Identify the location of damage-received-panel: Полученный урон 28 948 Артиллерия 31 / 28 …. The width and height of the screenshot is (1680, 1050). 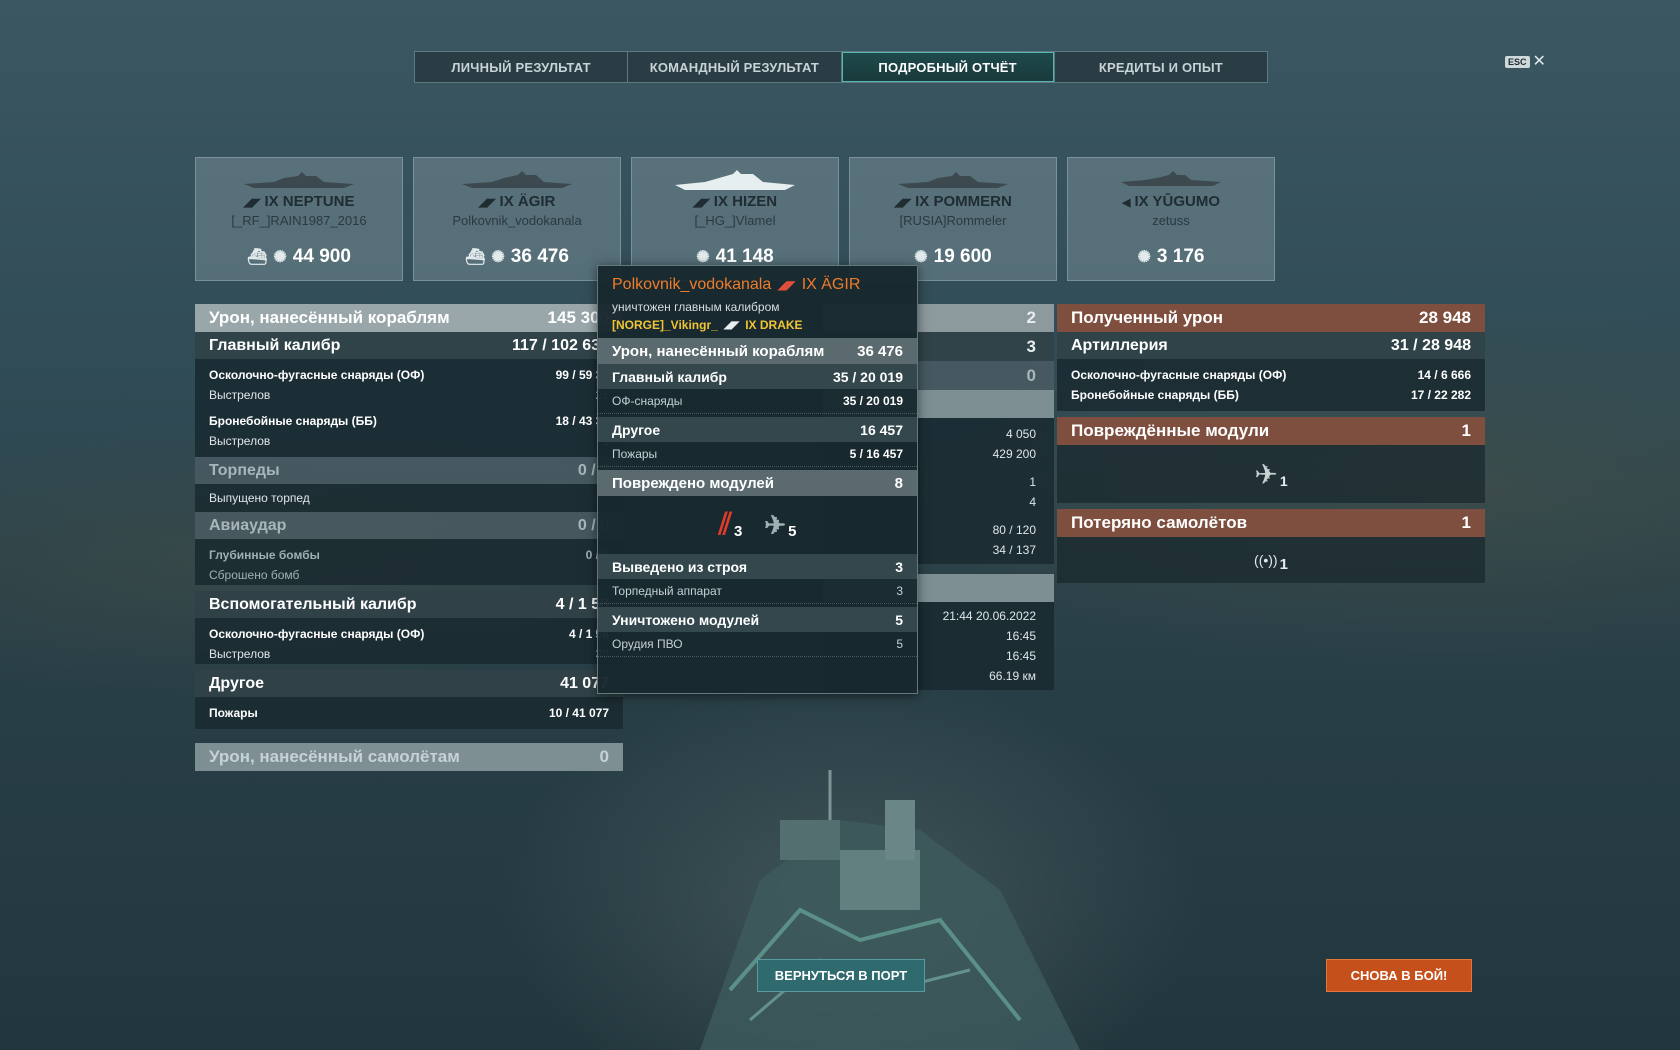
(1271, 443).